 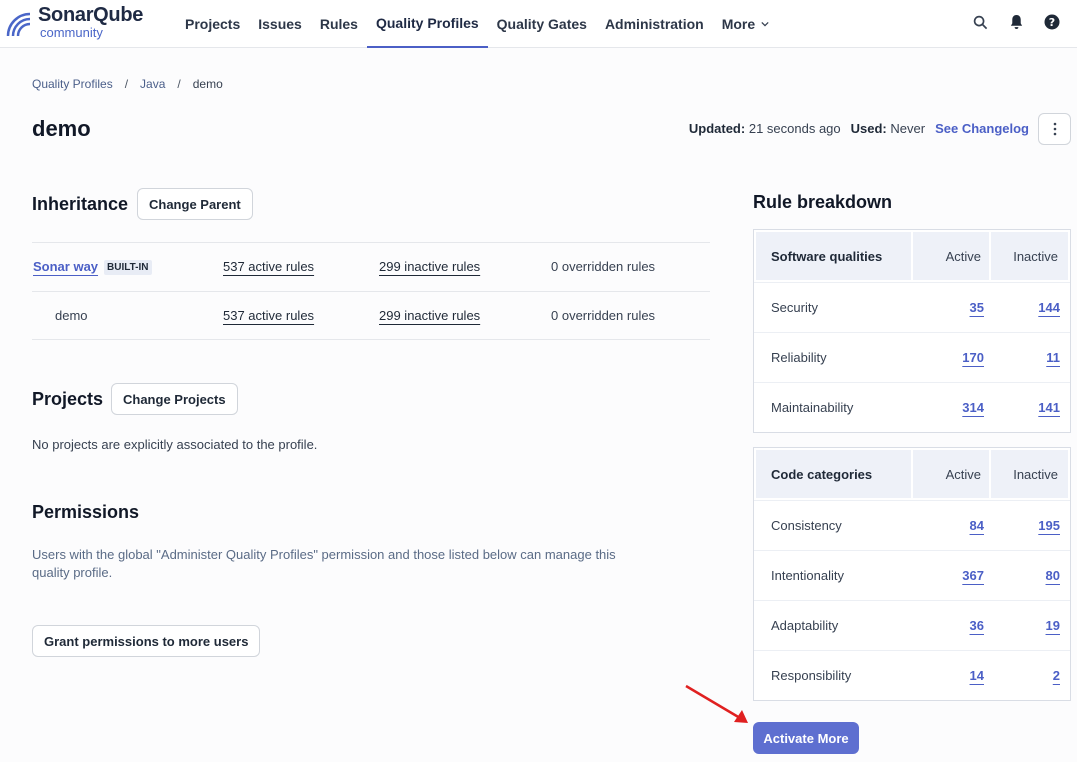 I want to click on annotation-arrow-icon, so click(x=716, y=703).